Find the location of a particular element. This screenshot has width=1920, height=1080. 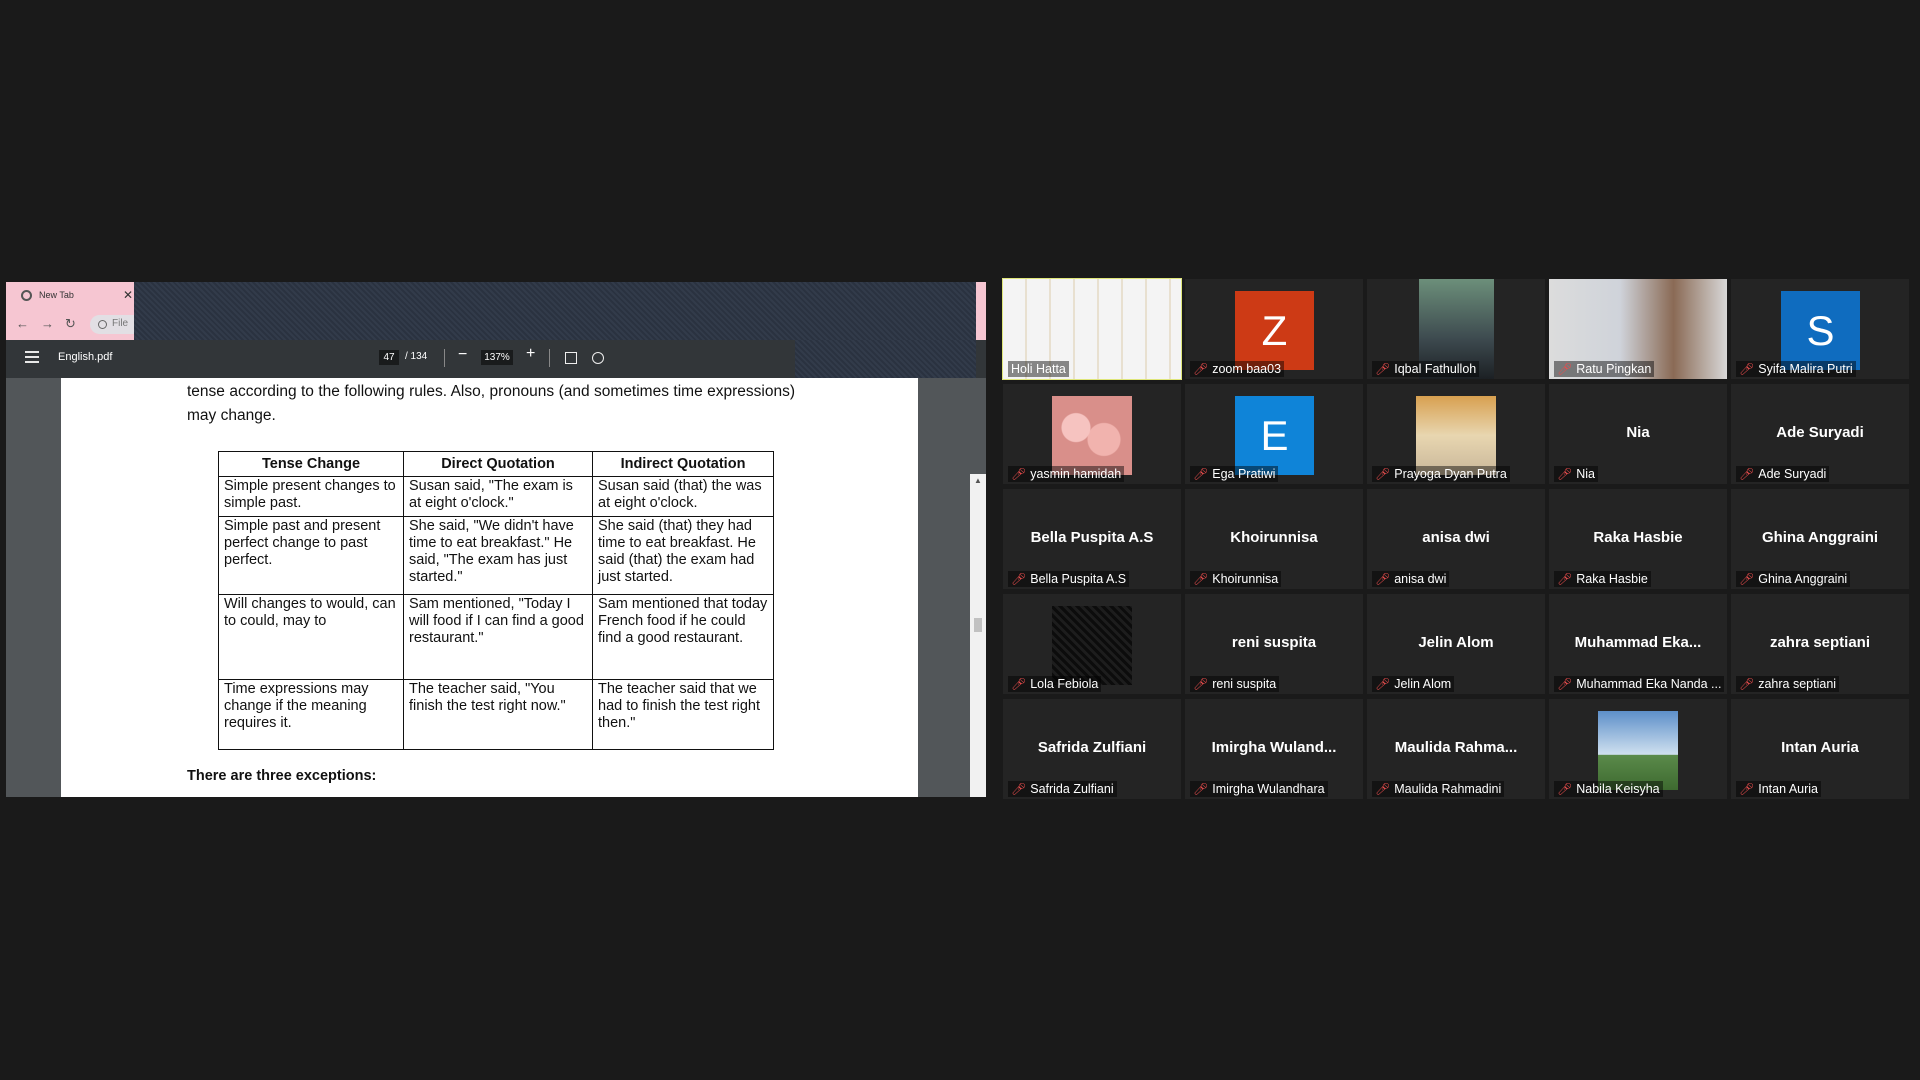

participant-label-text: yasmin hamidah is located at coordinates (1076, 474).